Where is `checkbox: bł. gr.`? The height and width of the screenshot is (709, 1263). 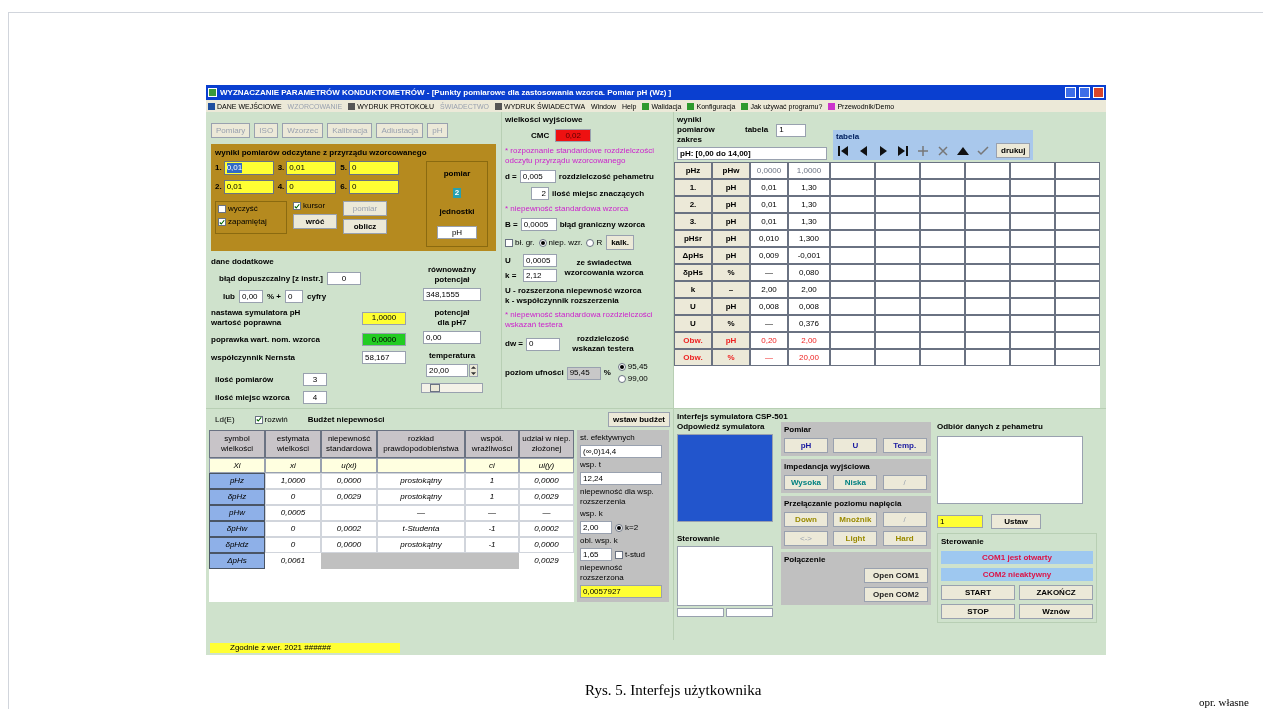 checkbox: bł. gr. is located at coordinates (520, 242).